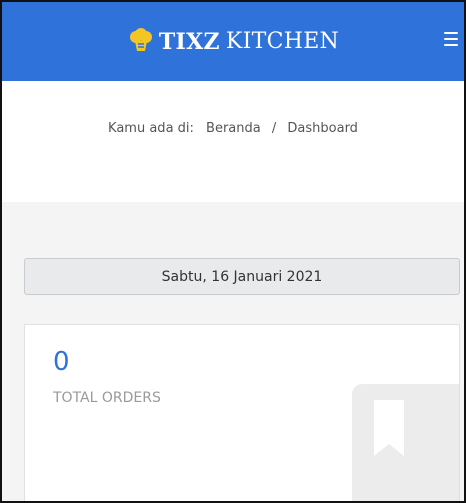 This screenshot has height=503, width=466. I want to click on bookmark-icon, so click(389, 428).